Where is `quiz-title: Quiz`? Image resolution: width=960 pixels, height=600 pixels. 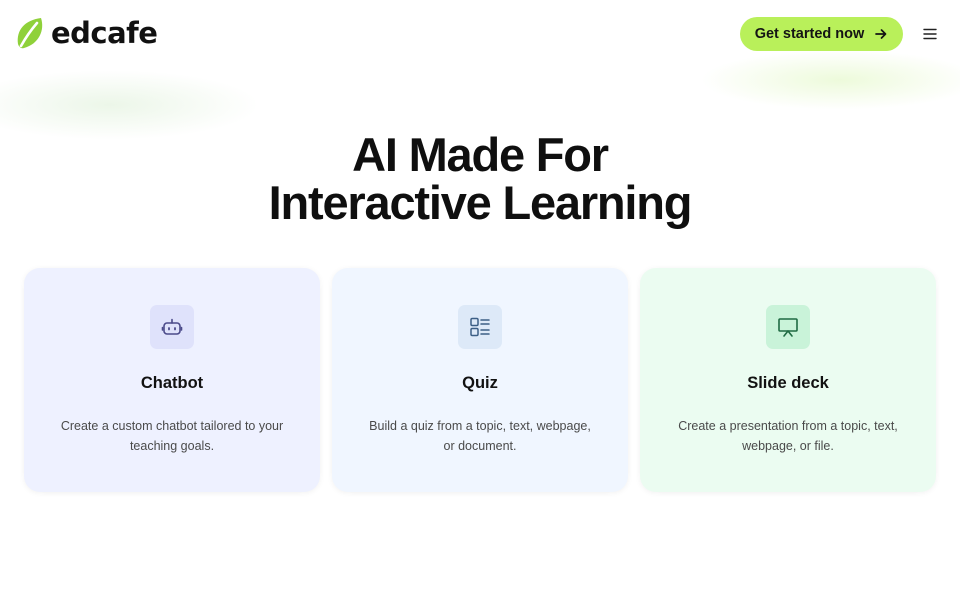 quiz-title: Quiz is located at coordinates (480, 383).